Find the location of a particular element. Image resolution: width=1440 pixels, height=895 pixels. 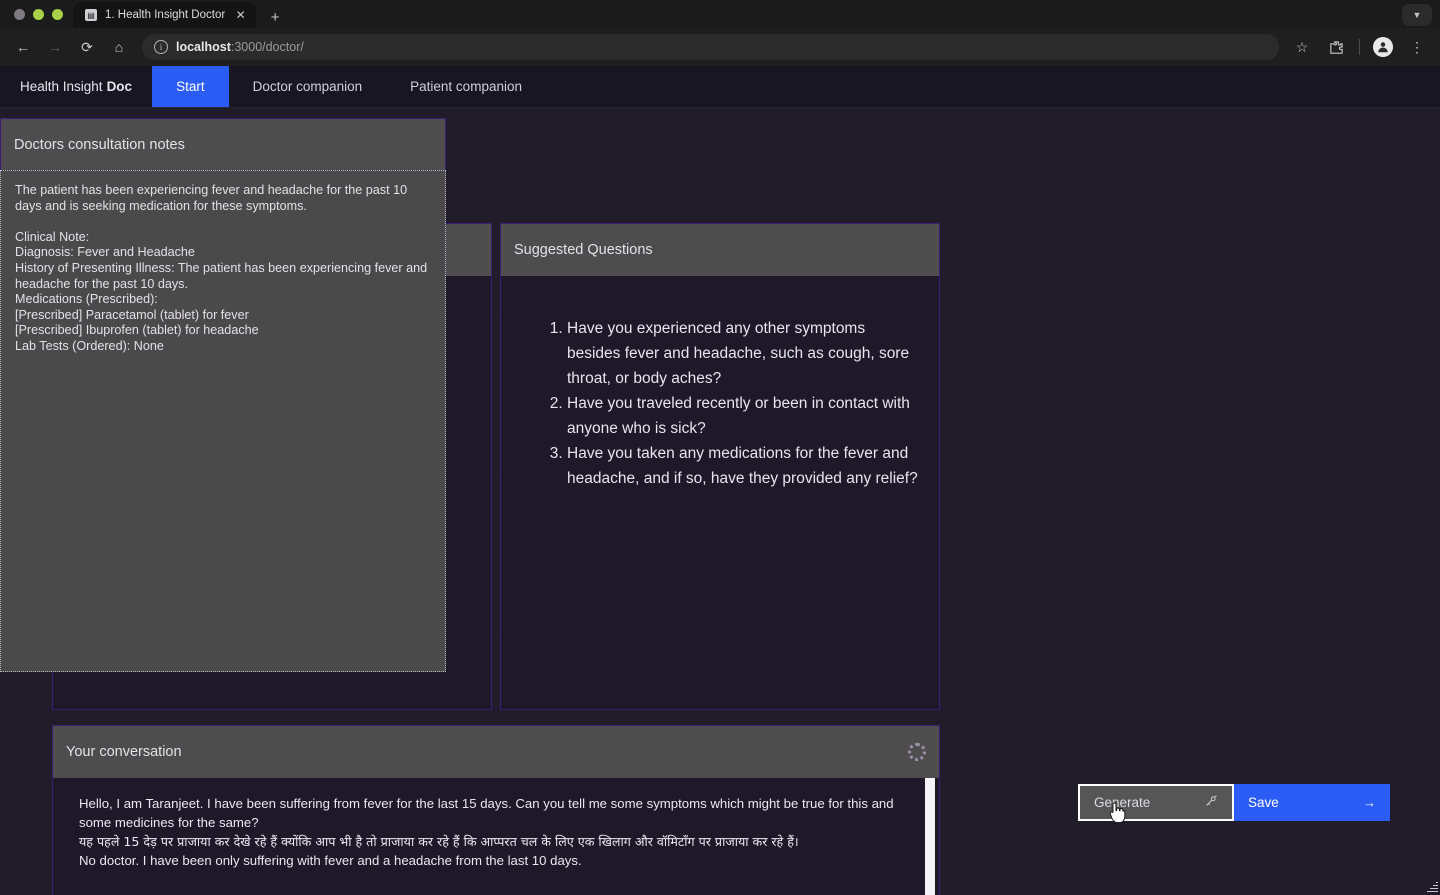

scrollbar-thumb is located at coordinates (930, 836).